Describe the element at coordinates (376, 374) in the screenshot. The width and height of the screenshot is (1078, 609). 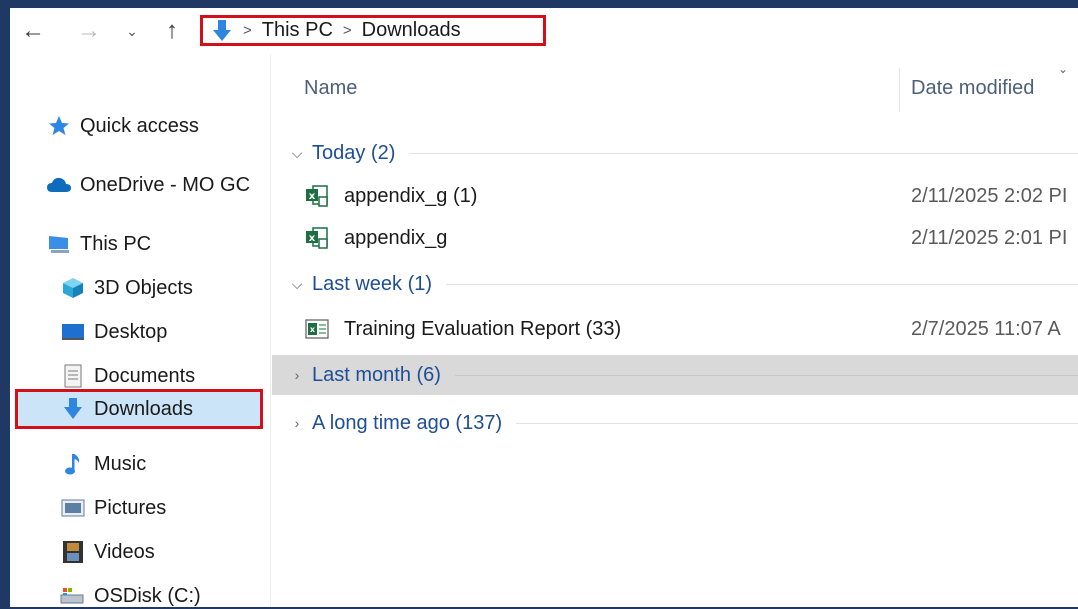
I see `group-title: Last month (6)` at that location.